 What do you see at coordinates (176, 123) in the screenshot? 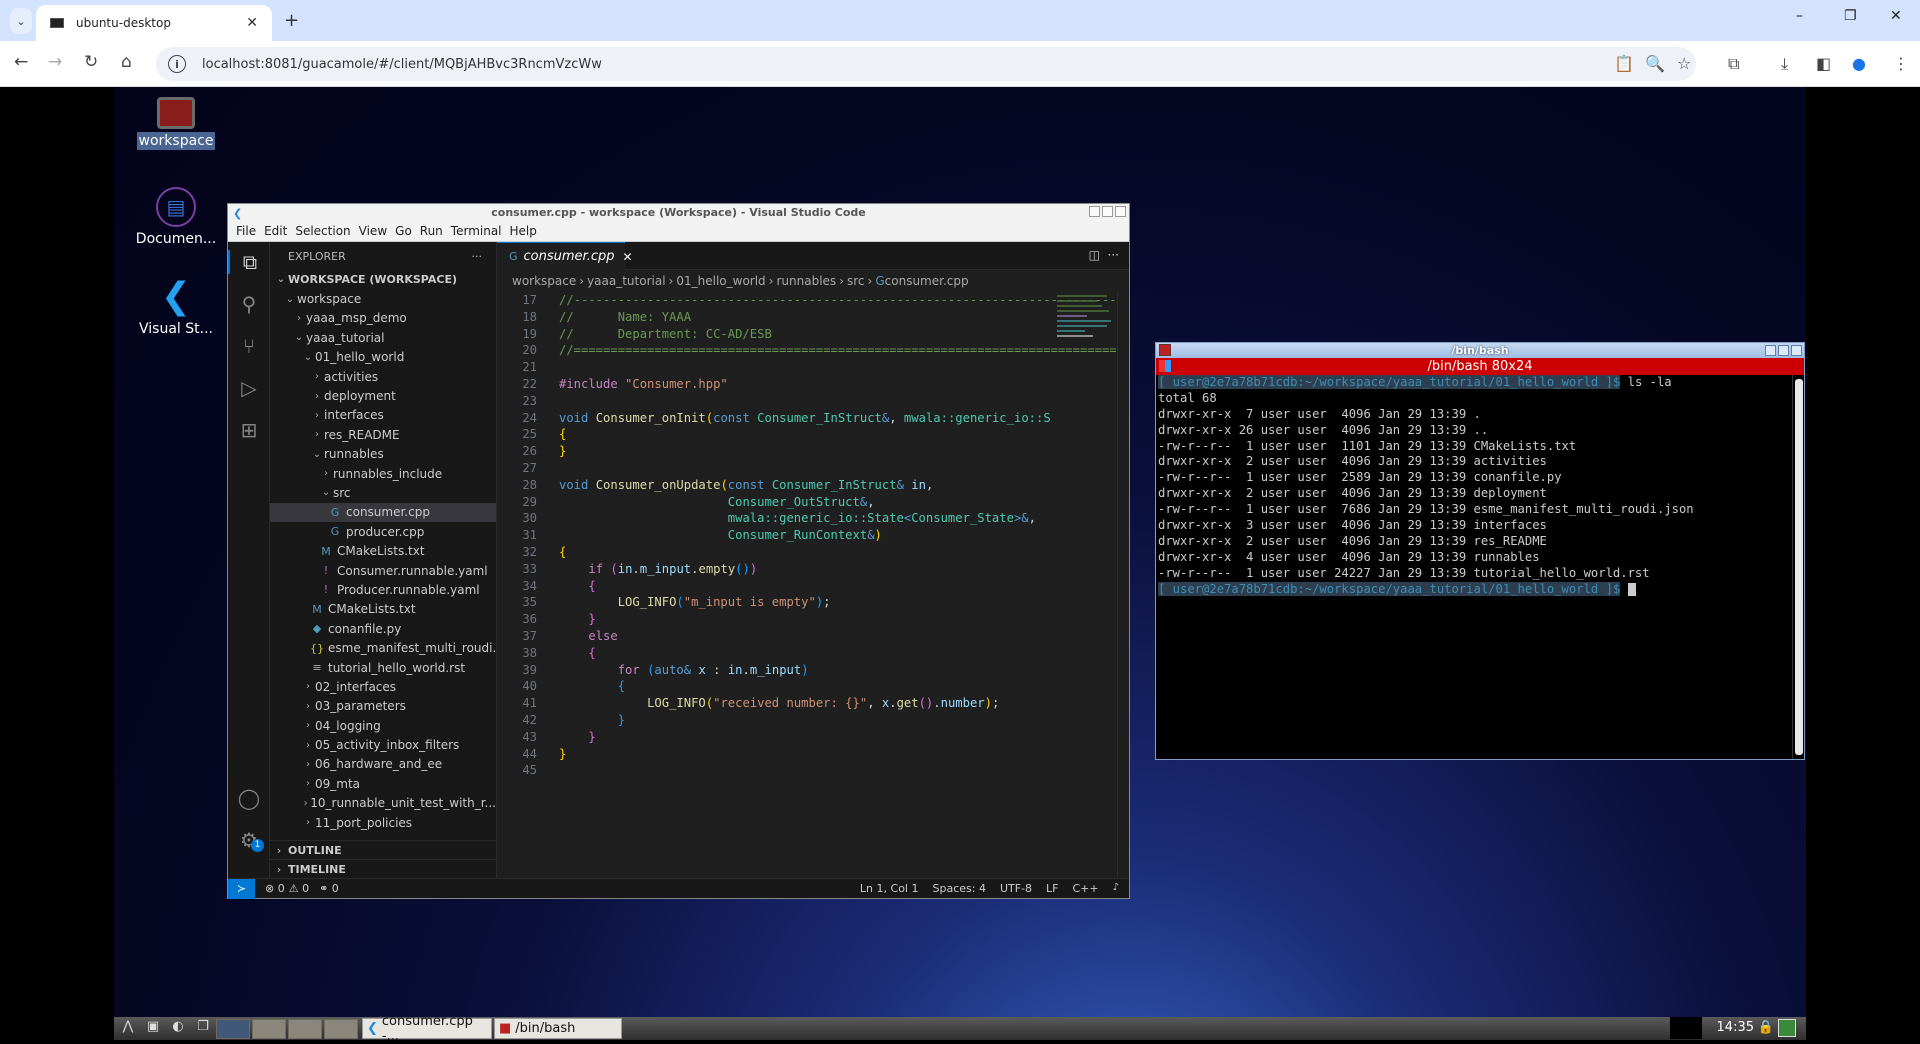
I see `desktop-icon-workspace: workspace` at bounding box center [176, 123].